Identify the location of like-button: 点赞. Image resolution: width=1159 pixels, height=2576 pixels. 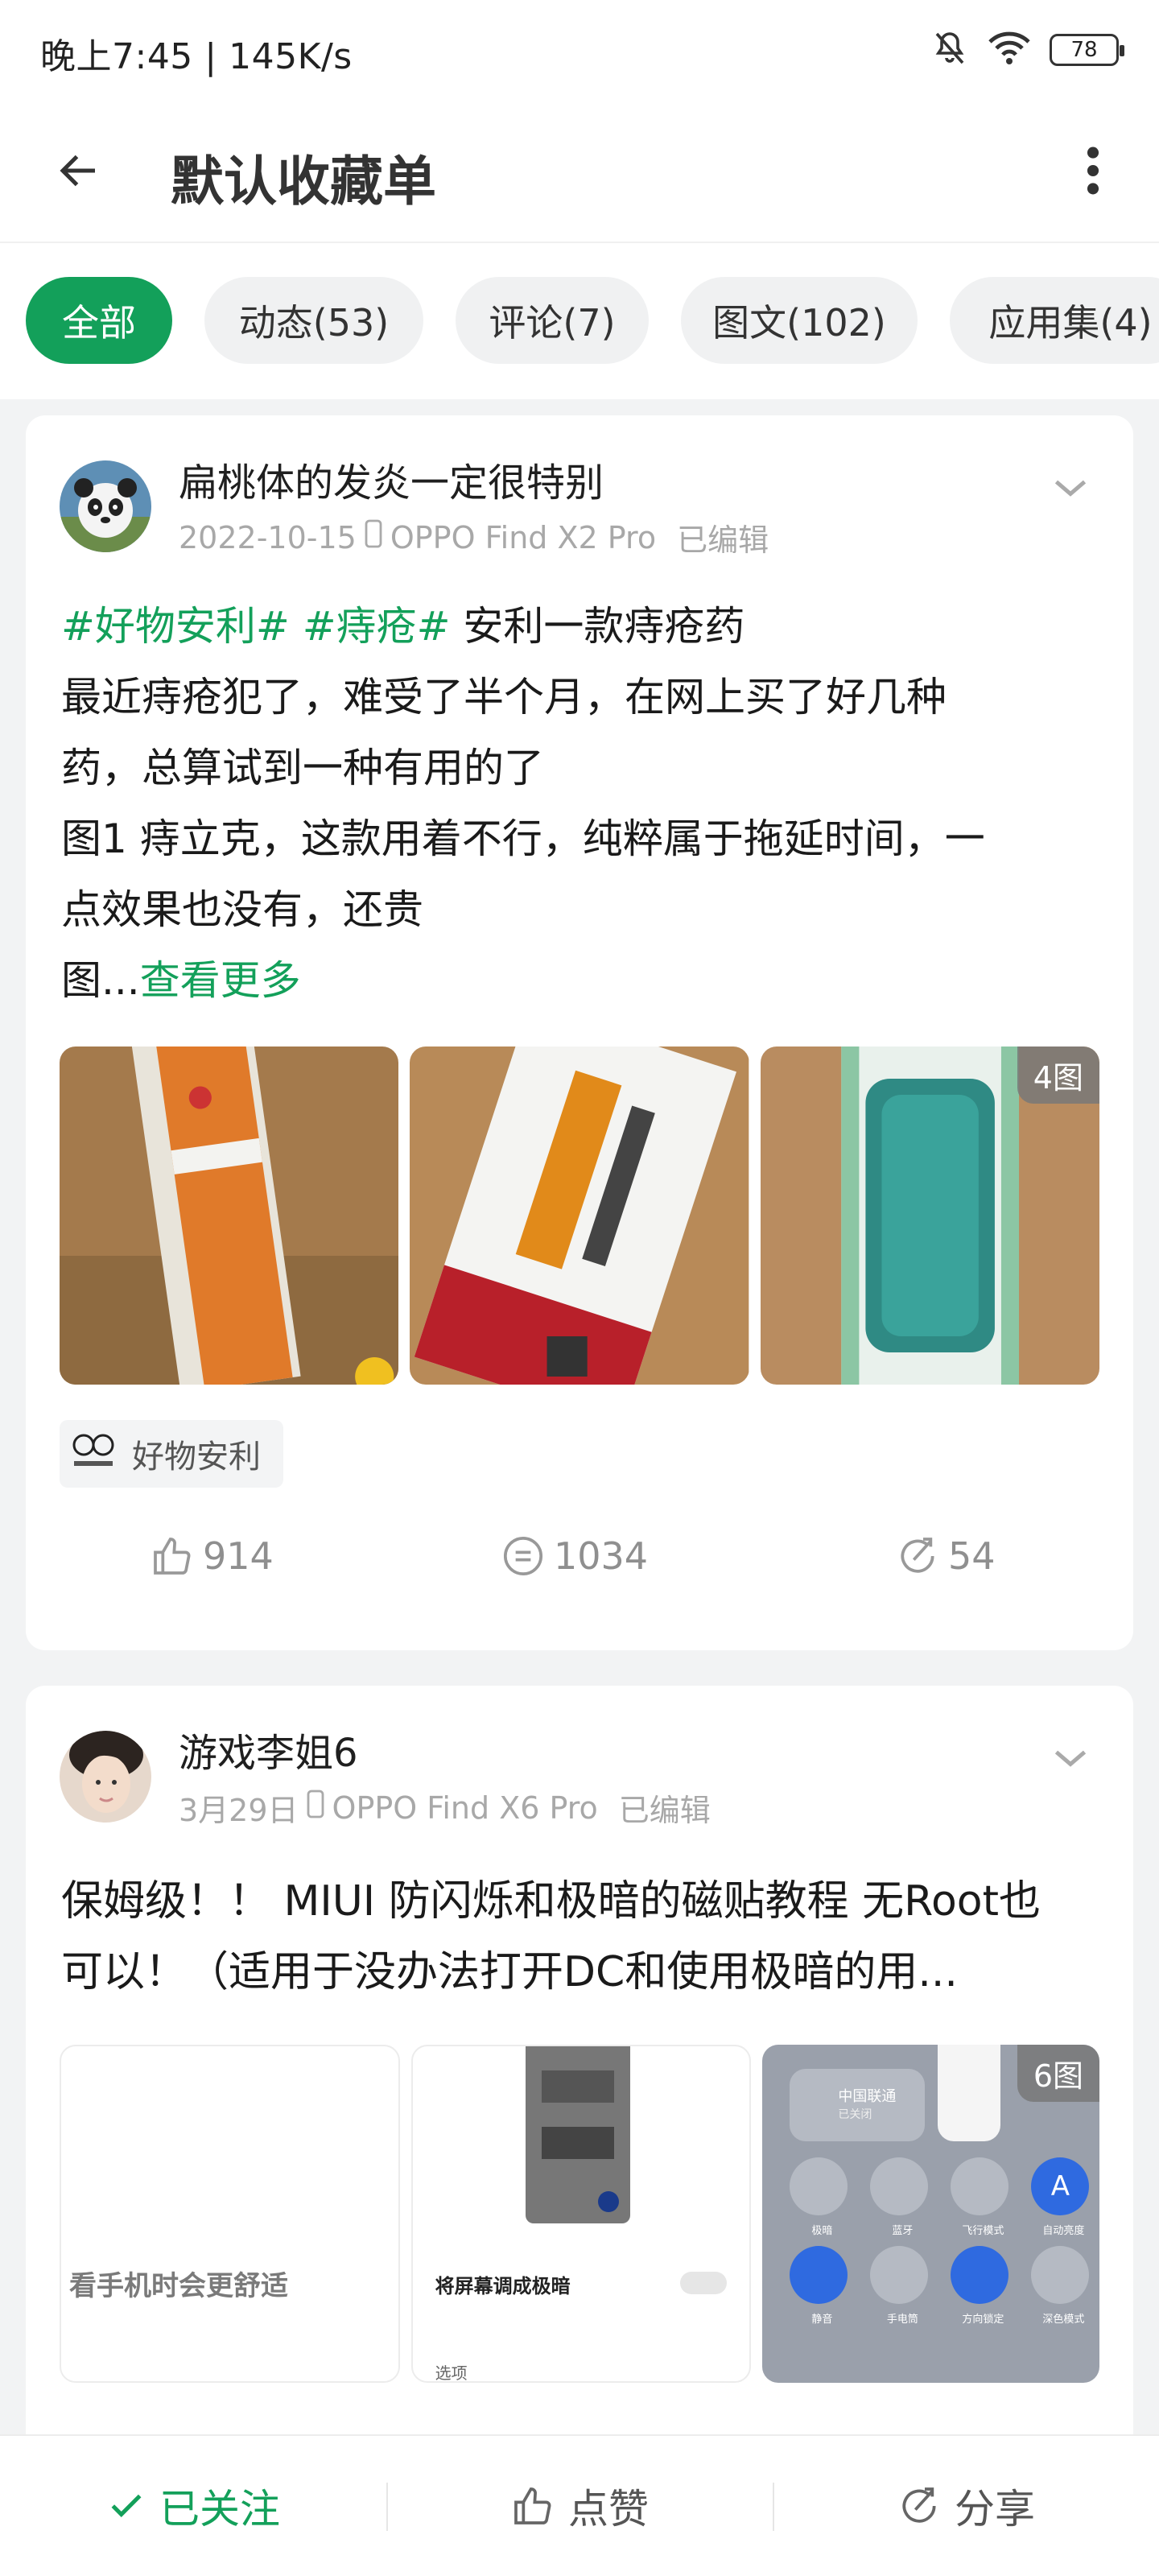
(579, 2506).